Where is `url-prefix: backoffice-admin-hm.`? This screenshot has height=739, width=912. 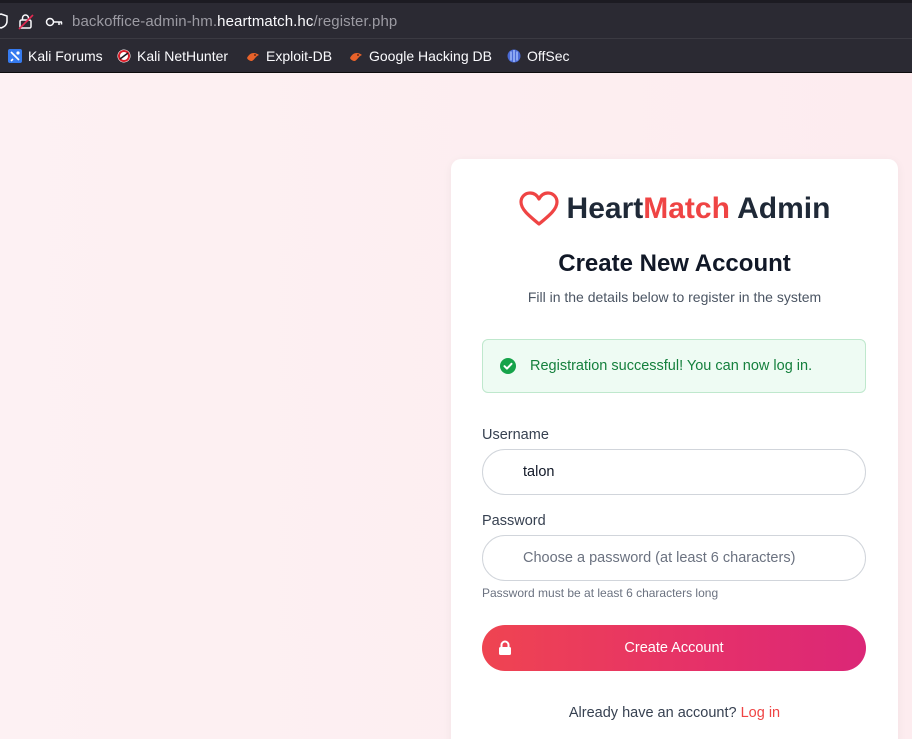
url-prefix: backoffice-admin-hm. is located at coordinates (145, 21).